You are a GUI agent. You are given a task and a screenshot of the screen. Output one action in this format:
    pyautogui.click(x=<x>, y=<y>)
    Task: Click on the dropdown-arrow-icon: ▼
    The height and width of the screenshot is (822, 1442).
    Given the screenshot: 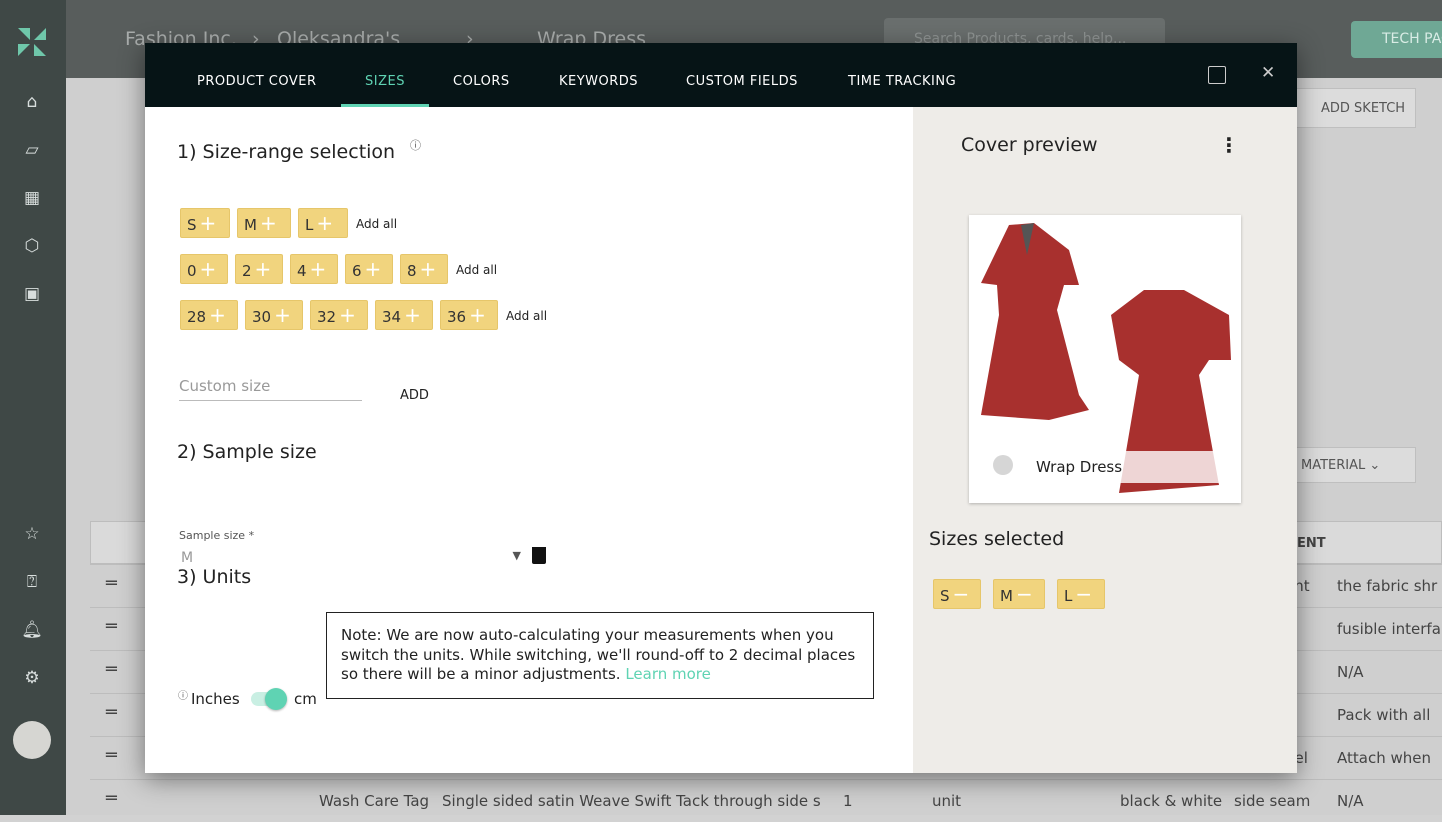 What is the action you would take?
    pyautogui.click(x=516, y=555)
    